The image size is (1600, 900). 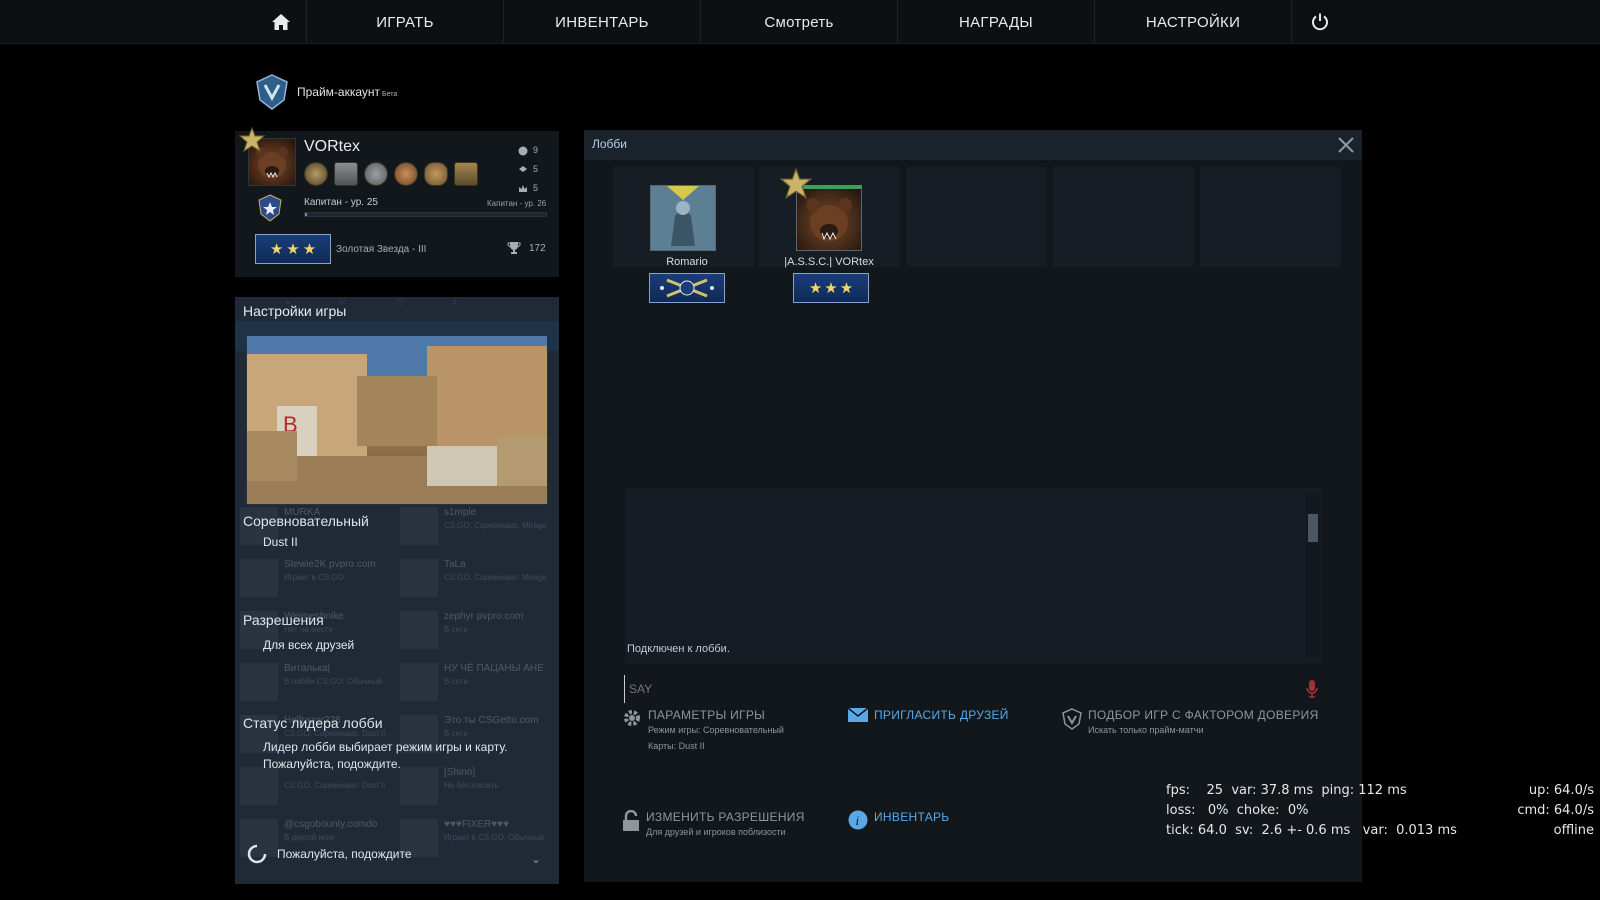 I want to click on power-button, so click(x=1320, y=22).